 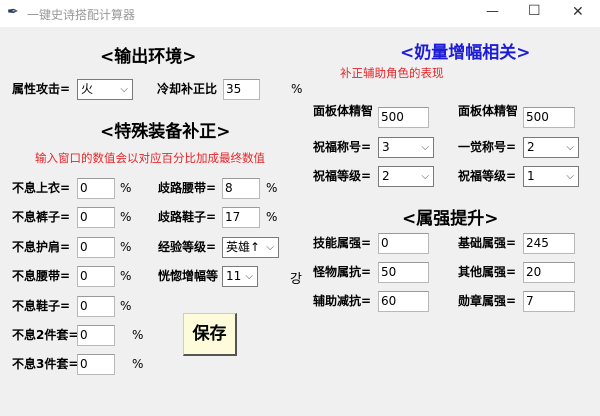 What do you see at coordinates (41, 217) in the screenshot?
I see `equip-label: 不息裤子=` at bounding box center [41, 217].